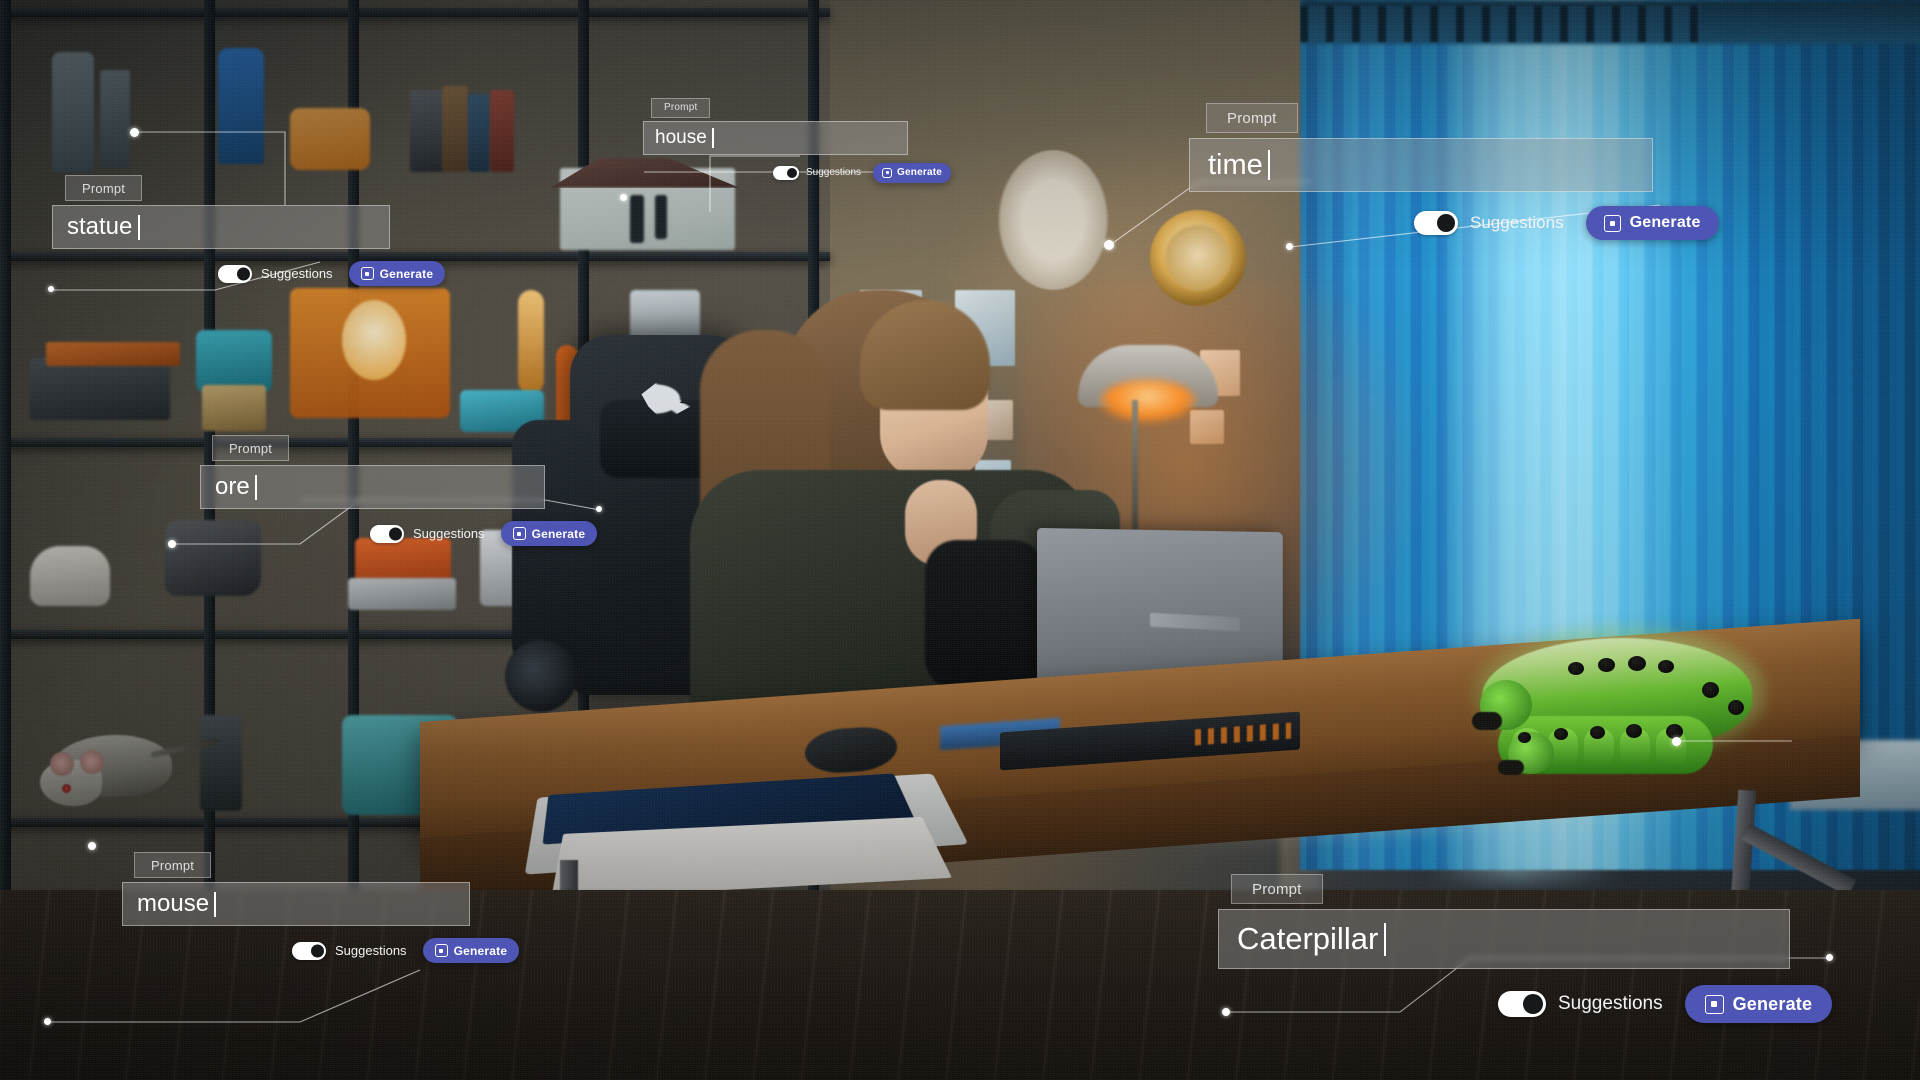  I want to click on prompt-input-ore: ore, so click(372, 487).